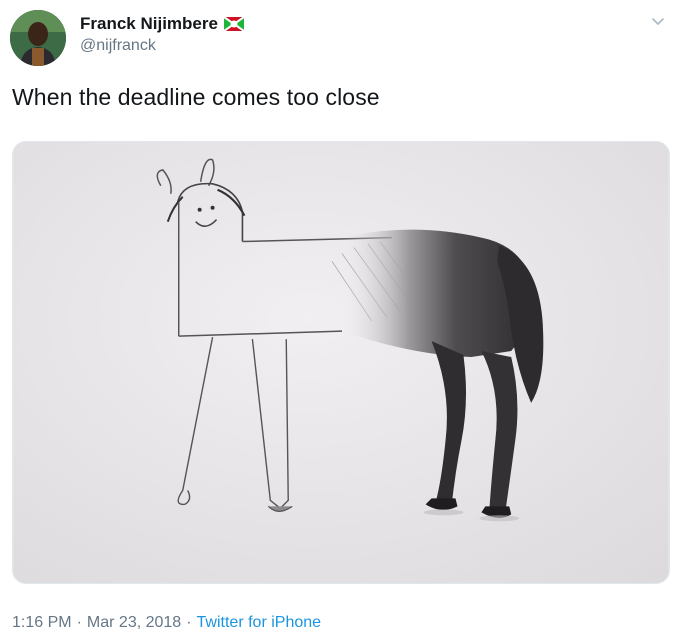 The height and width of the screenshot is (640, 680). Describe the element at coordinates (42, 623) in the screenshot. I see `tweet-time: 1:16 PM` at that location.